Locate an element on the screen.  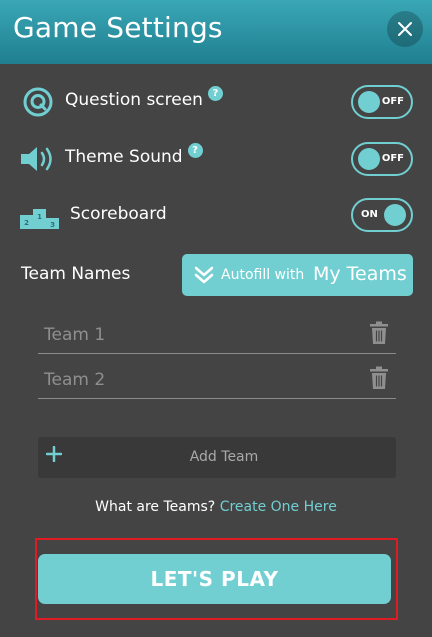
setting-row-question-screen: Question screen? OFF is located at coordinates (216, 102).